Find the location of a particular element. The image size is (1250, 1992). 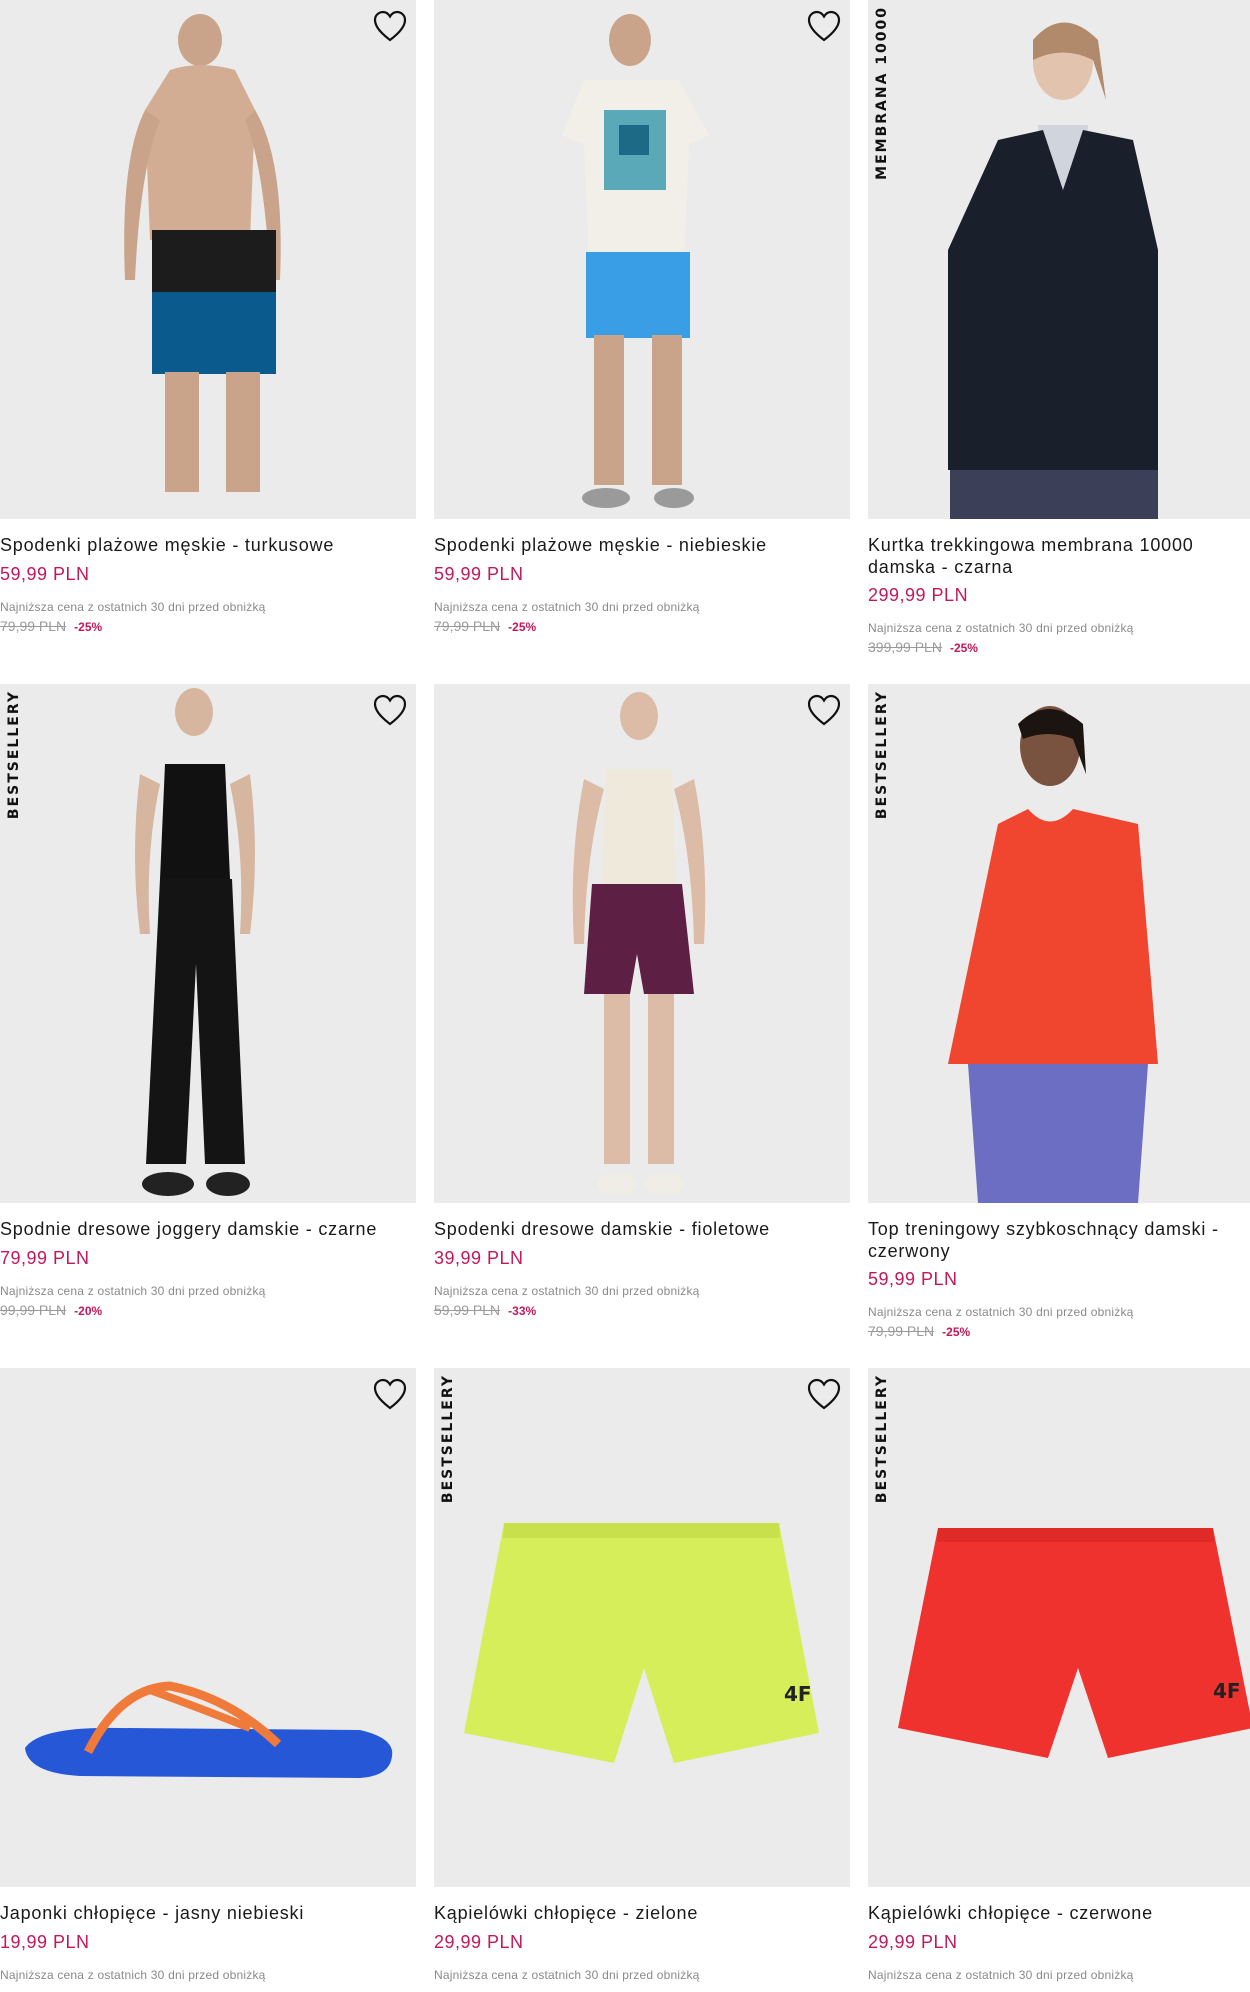

product-price: 39,99 PLN is located at coordinates (479, 1258).